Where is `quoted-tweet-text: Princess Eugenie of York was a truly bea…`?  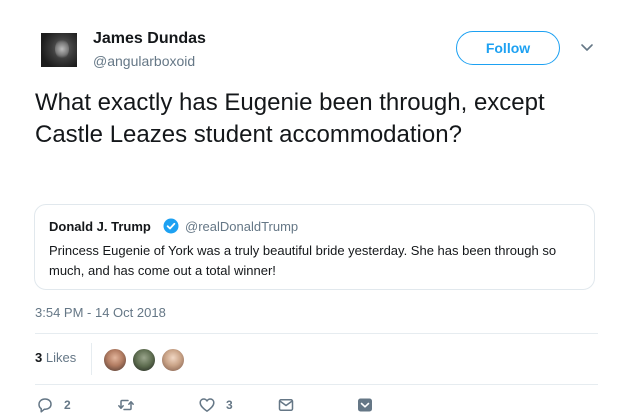 quoted-tweet-text: Princess Eugenie of York was a truly bea… is located at coordinates (303, 260).